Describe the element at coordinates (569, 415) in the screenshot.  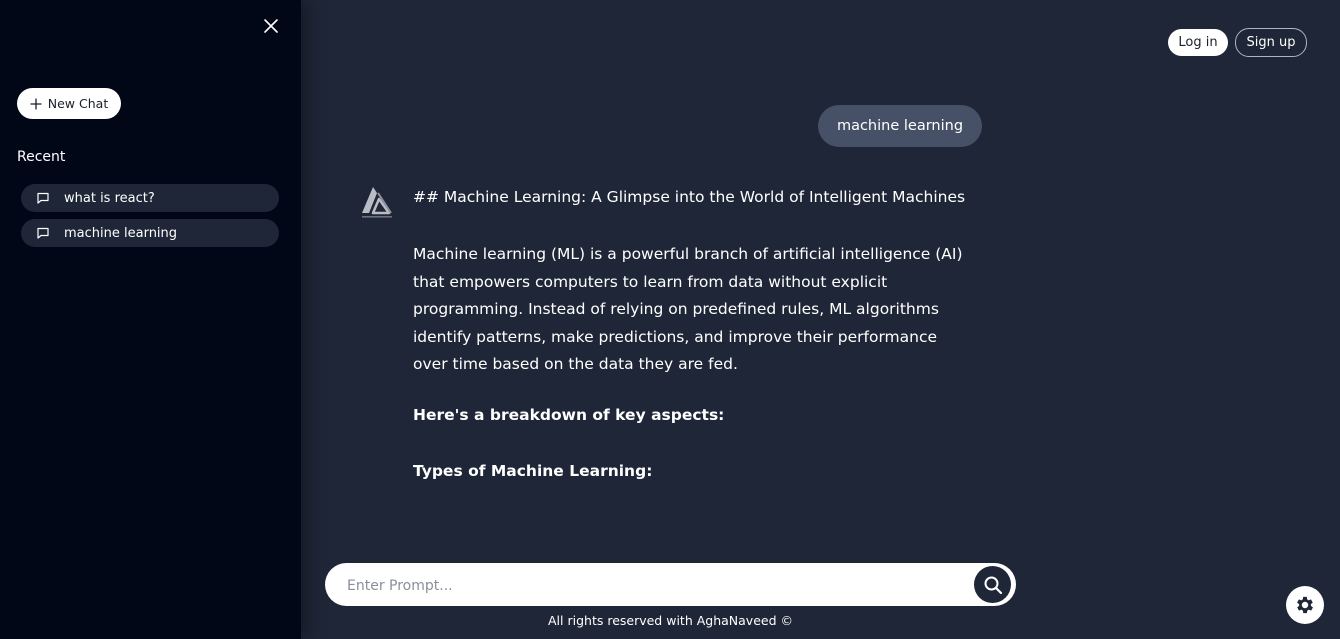
I see `response-breakdown-heading: Here's a breakdown of key aspects:` at that location.